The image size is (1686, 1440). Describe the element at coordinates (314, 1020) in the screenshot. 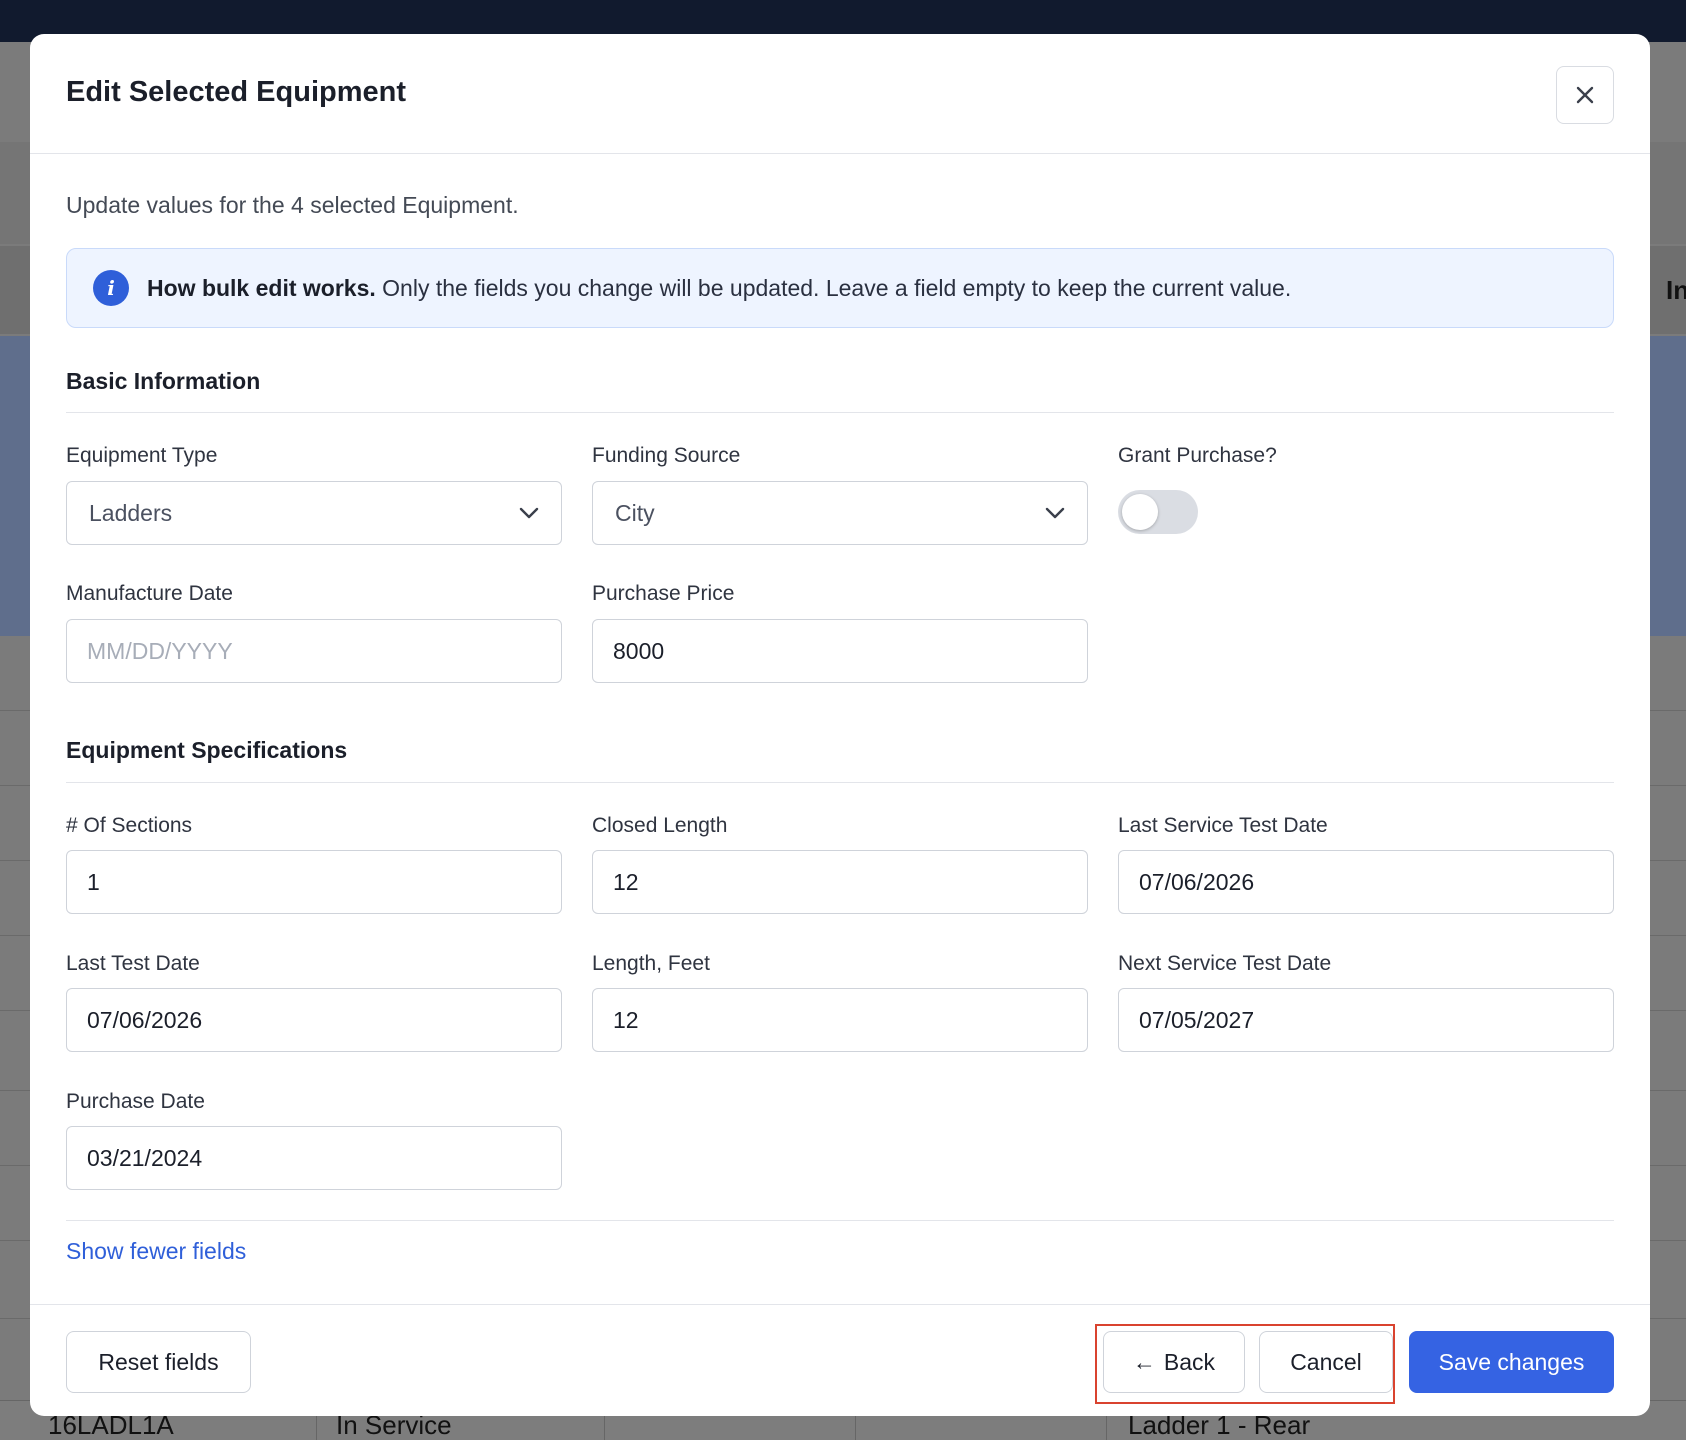

I see `last-test-date-input` at that location.